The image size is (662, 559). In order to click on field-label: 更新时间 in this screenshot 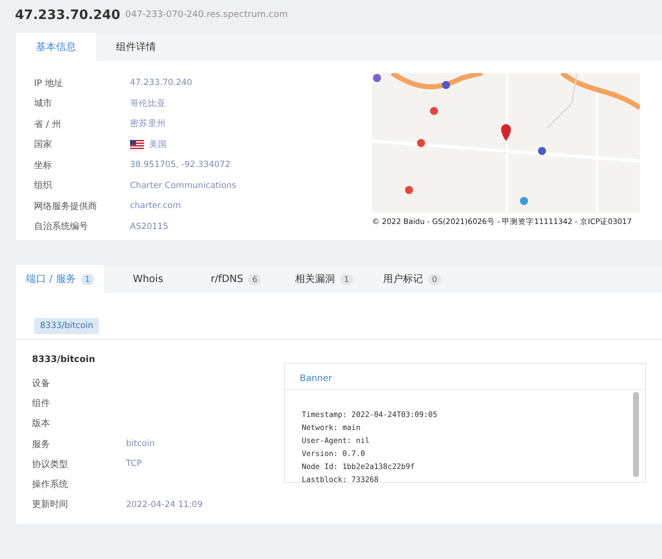, I will do `click(50, 505)`.